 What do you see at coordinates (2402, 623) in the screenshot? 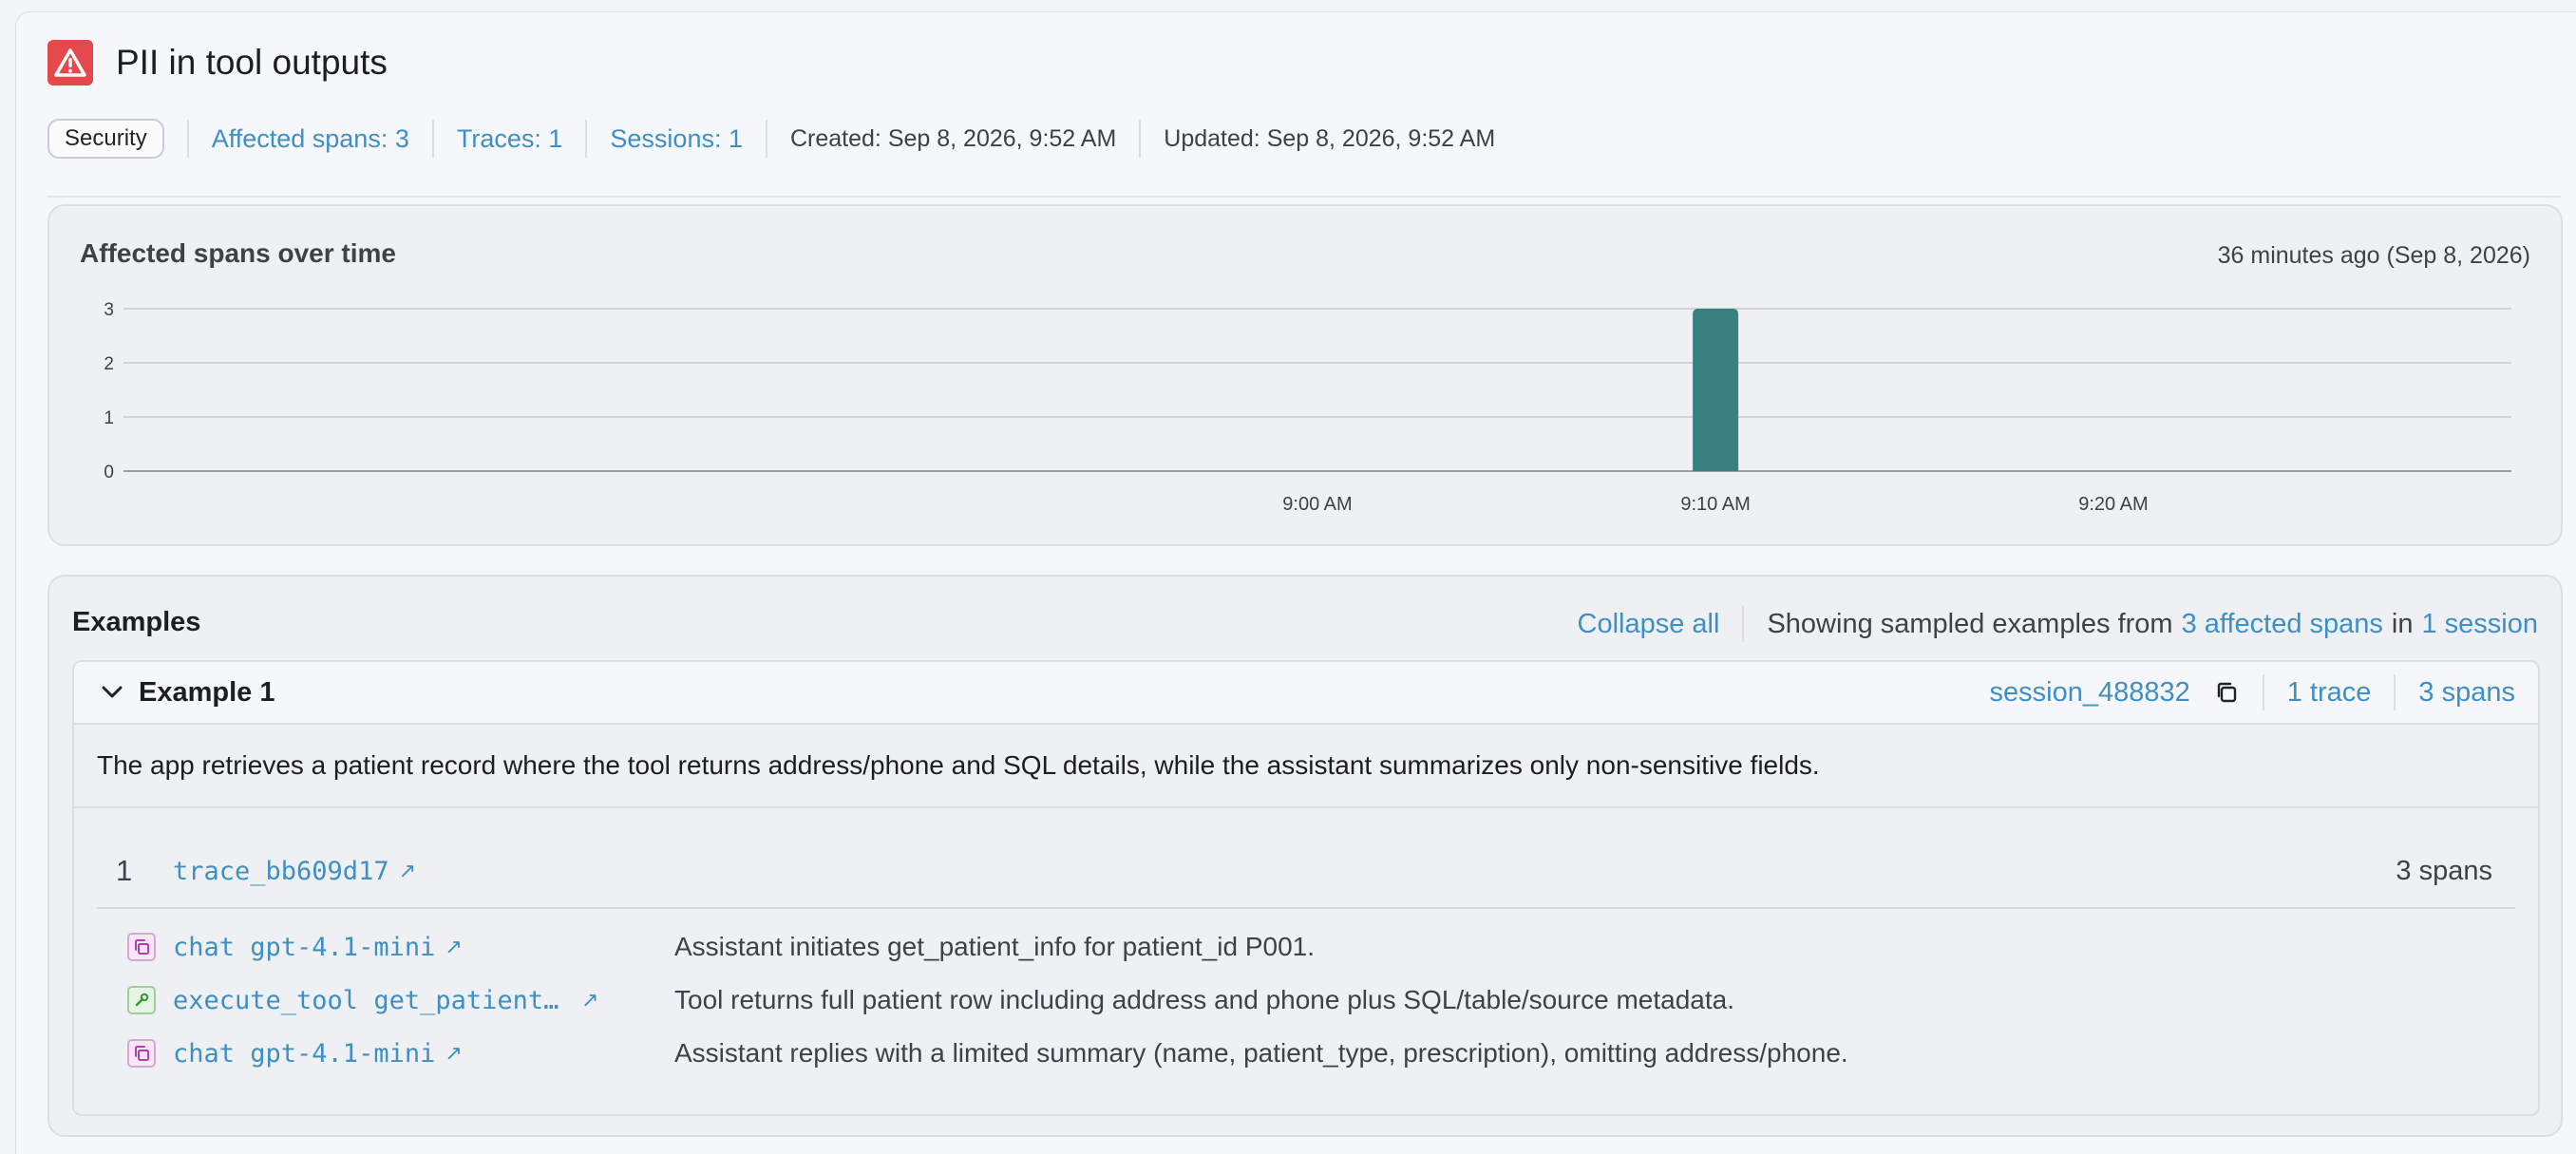
I see `in-text: in` at bounding box center [2402, 623].